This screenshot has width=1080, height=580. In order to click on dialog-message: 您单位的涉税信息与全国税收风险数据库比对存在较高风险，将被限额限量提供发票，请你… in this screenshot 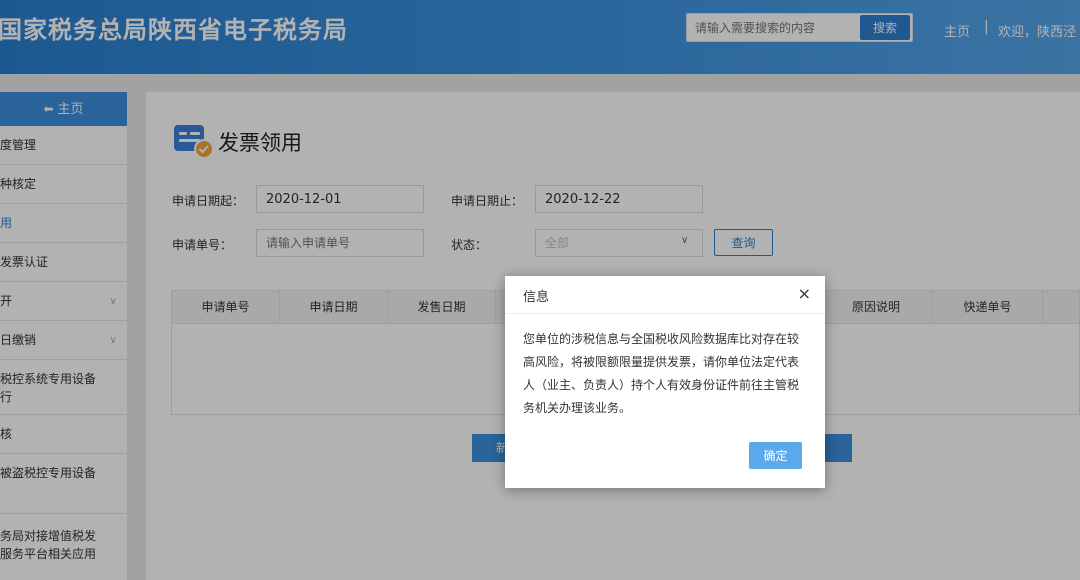, I will do `click(661, 373)`.